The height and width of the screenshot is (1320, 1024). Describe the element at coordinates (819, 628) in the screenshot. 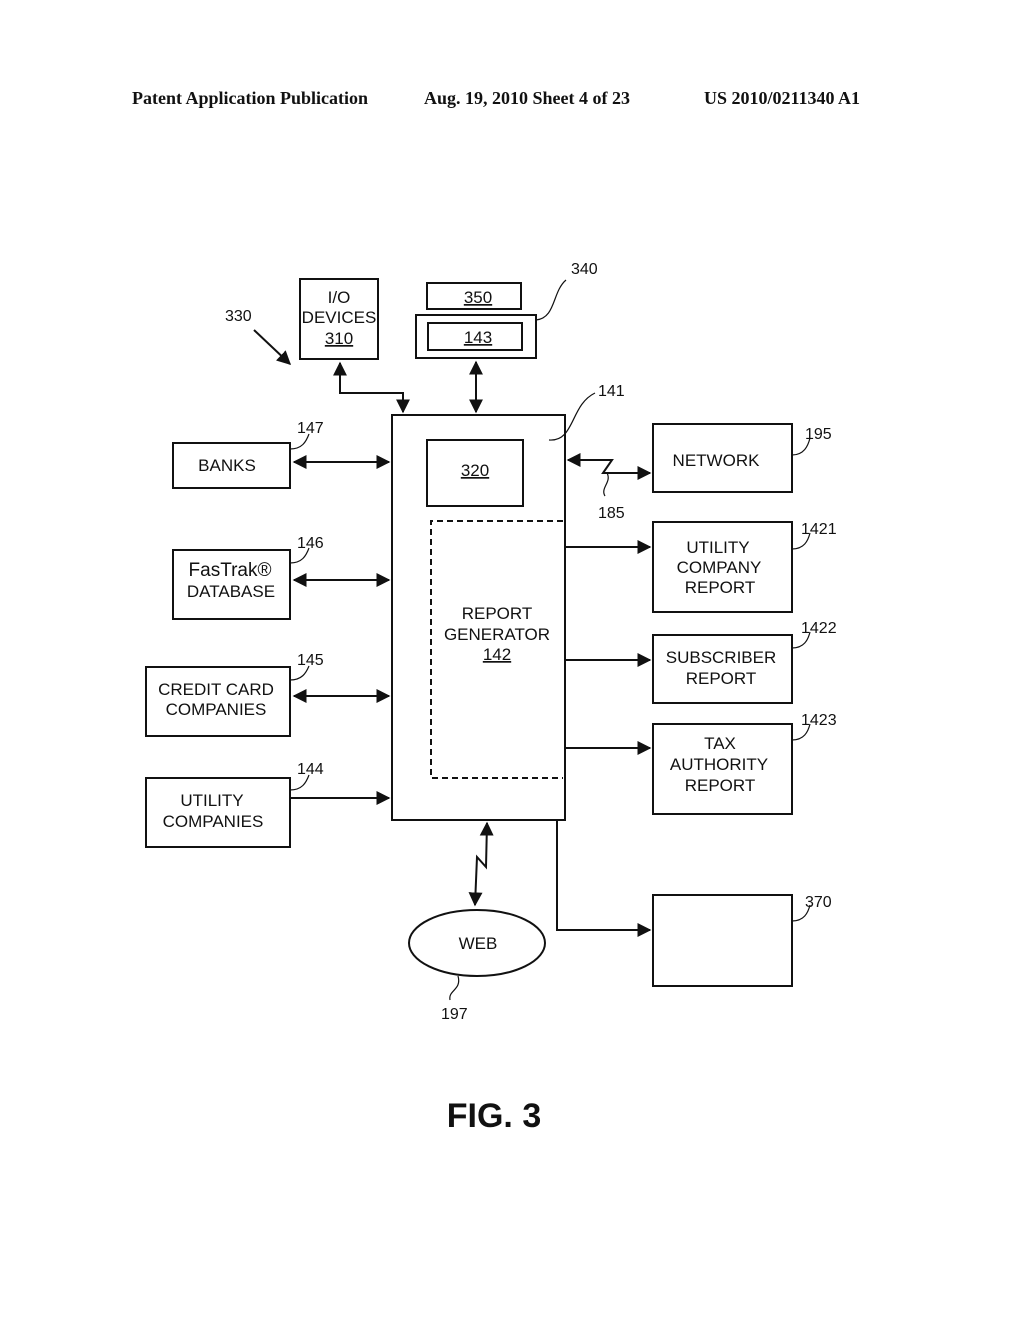

I see `ref-1422: 1422` at that location.